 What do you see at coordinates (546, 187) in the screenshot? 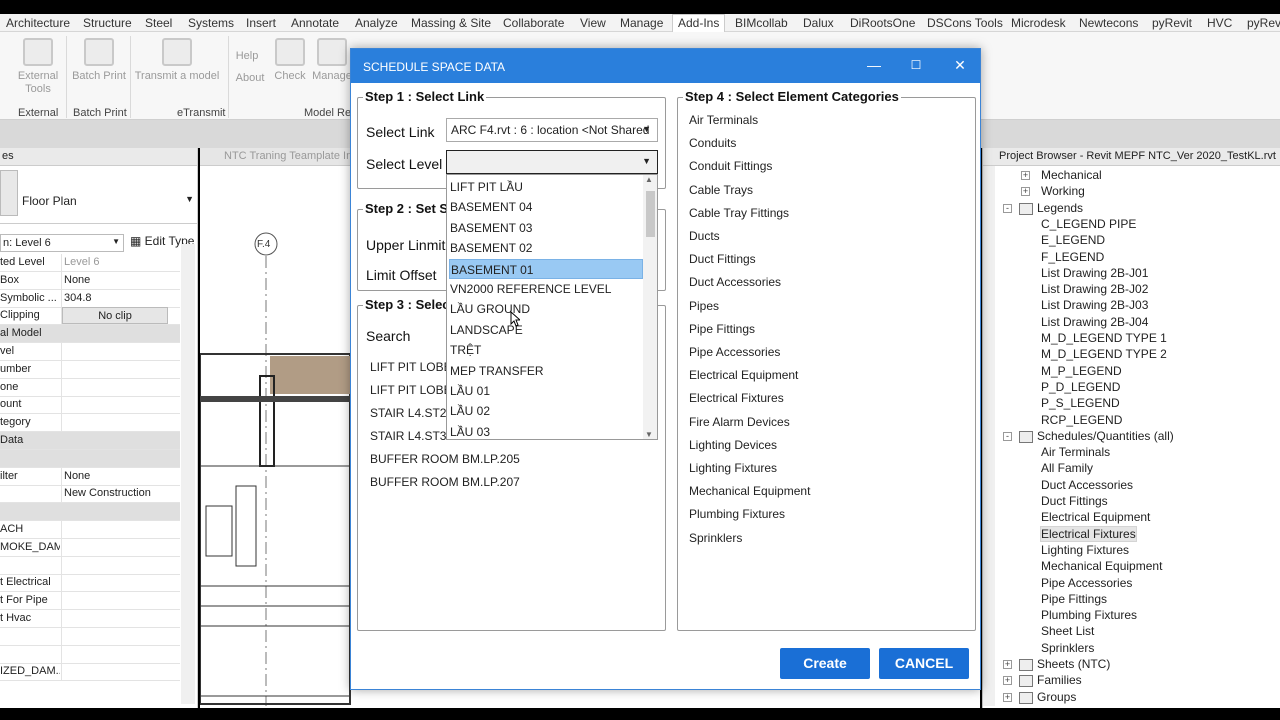
I see `level-option: LIFT PIT LẦU` at bounding box center [546, 187].